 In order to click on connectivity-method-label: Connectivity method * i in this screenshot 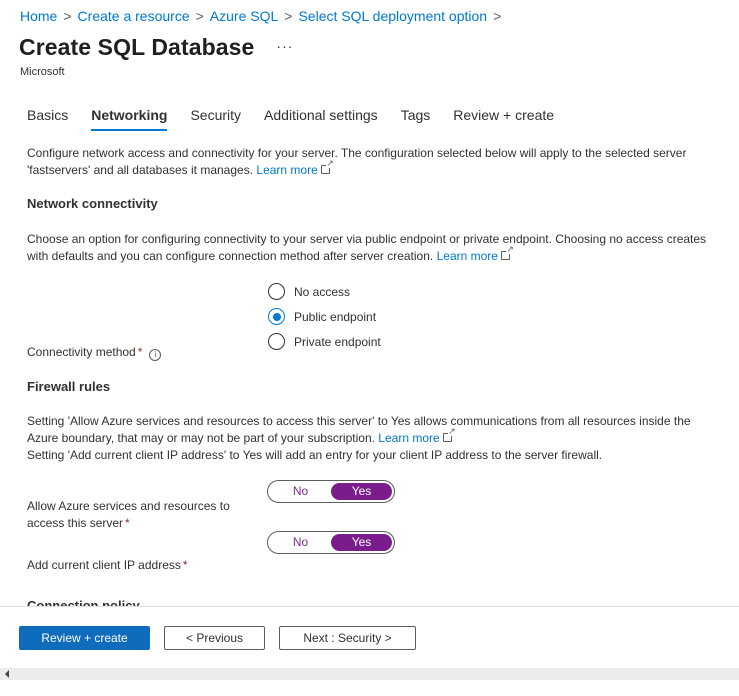, I will do `click(94, 352)`.